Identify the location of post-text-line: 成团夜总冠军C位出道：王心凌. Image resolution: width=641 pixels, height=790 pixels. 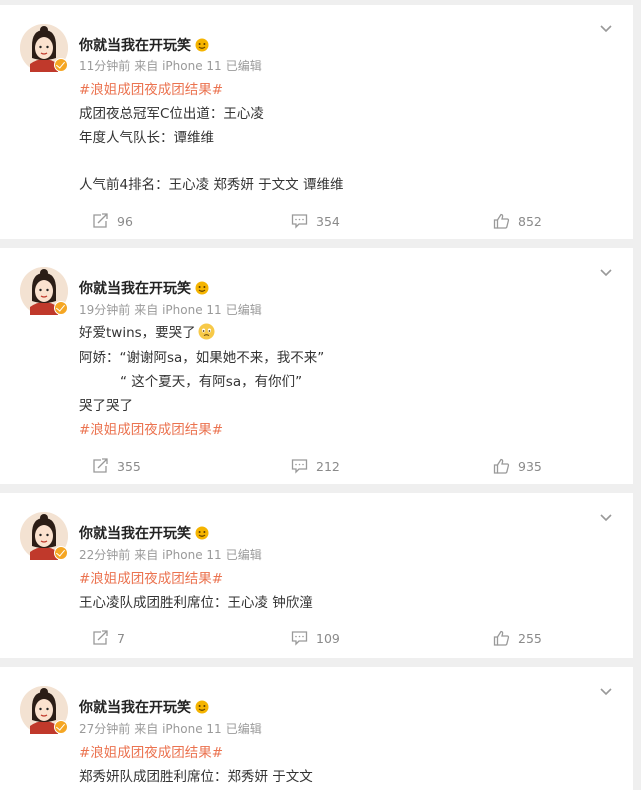
(171, 114).